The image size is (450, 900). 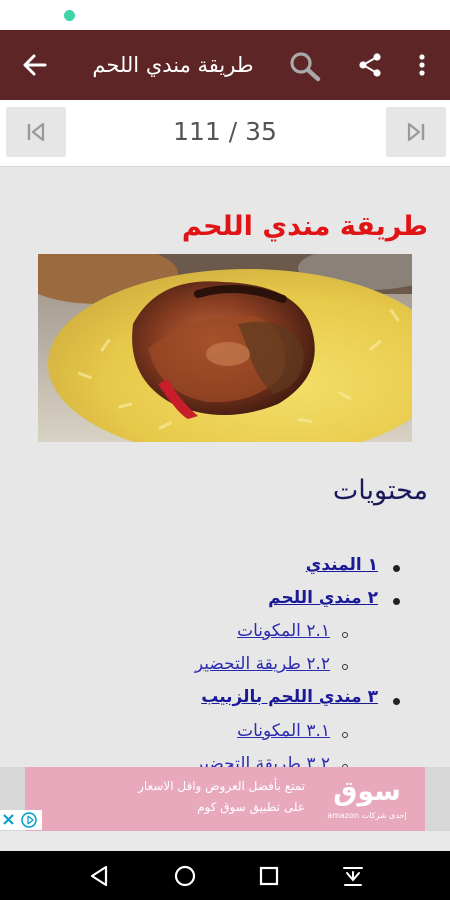 What do you see at coordinates (35, 65) in the screenshot?
I see `arrow-left-icon` at bounding box center [35, 65].